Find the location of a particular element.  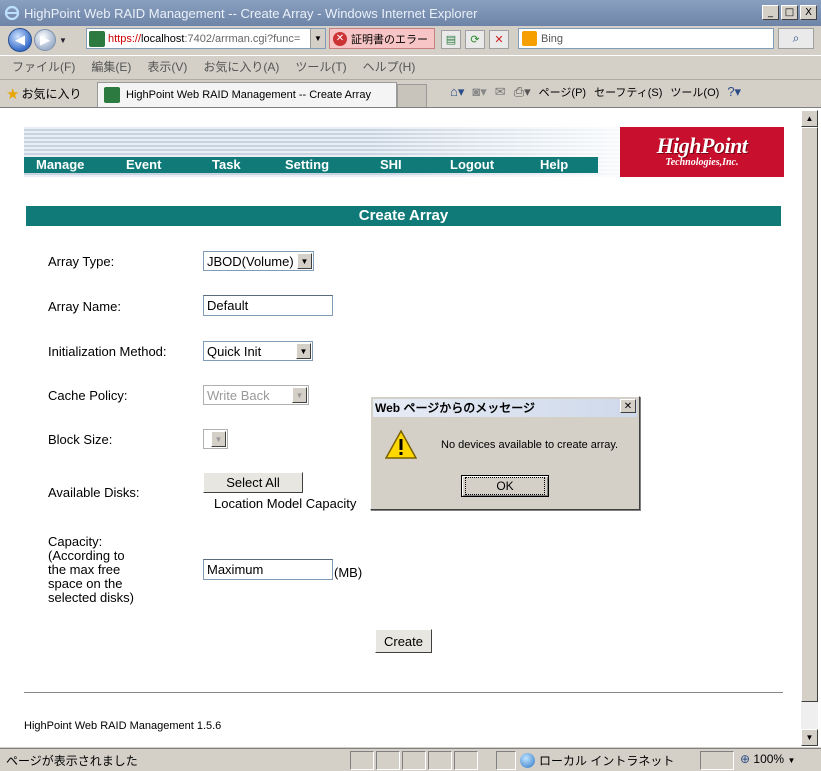

page-settings-icon is located at coordinates (717, 760).